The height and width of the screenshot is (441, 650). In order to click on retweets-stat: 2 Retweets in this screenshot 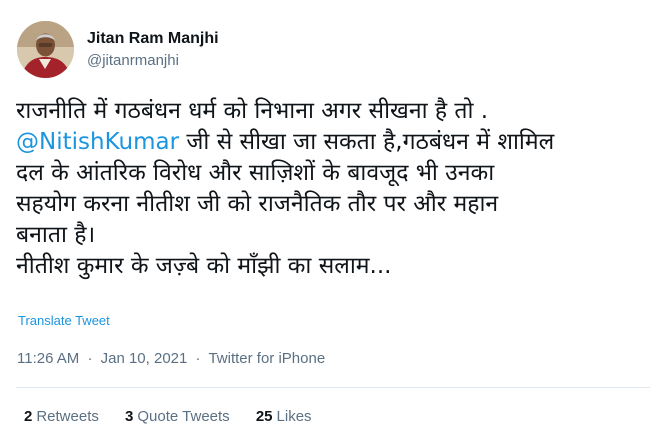, I will do `click(61, 416)`.